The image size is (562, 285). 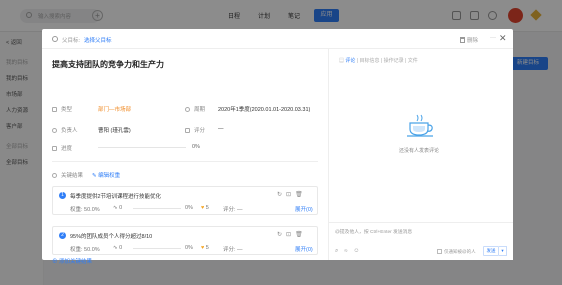 I want to click on tag-icon, so click(x=187, y=130).